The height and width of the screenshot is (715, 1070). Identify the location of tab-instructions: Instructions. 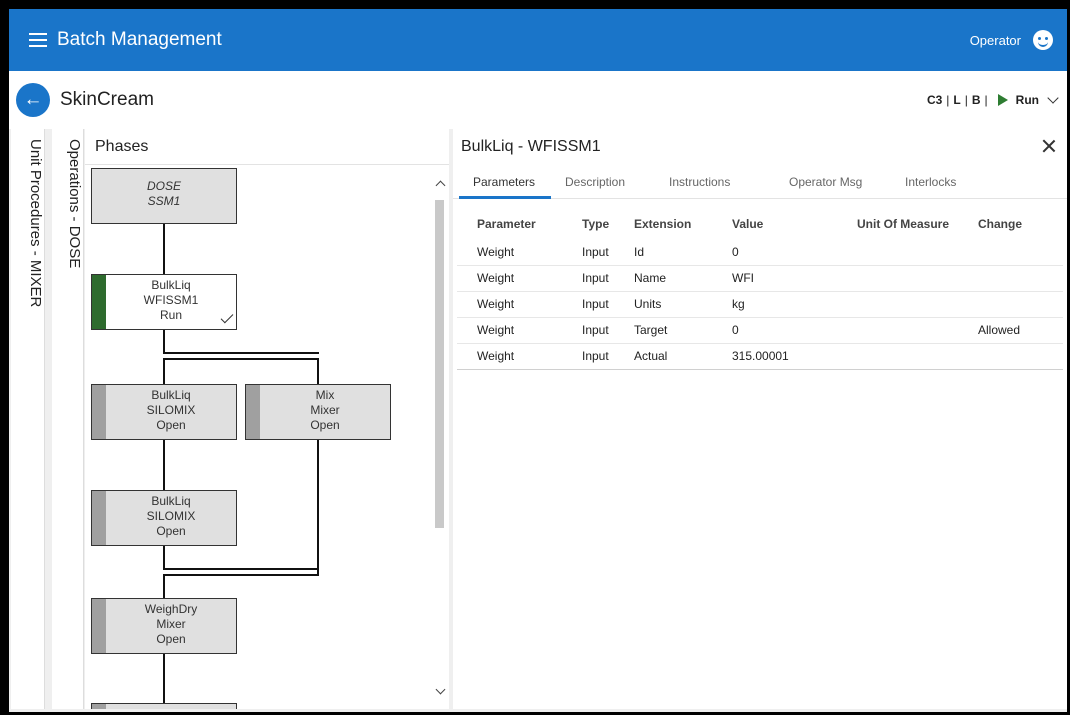
(715, 181).